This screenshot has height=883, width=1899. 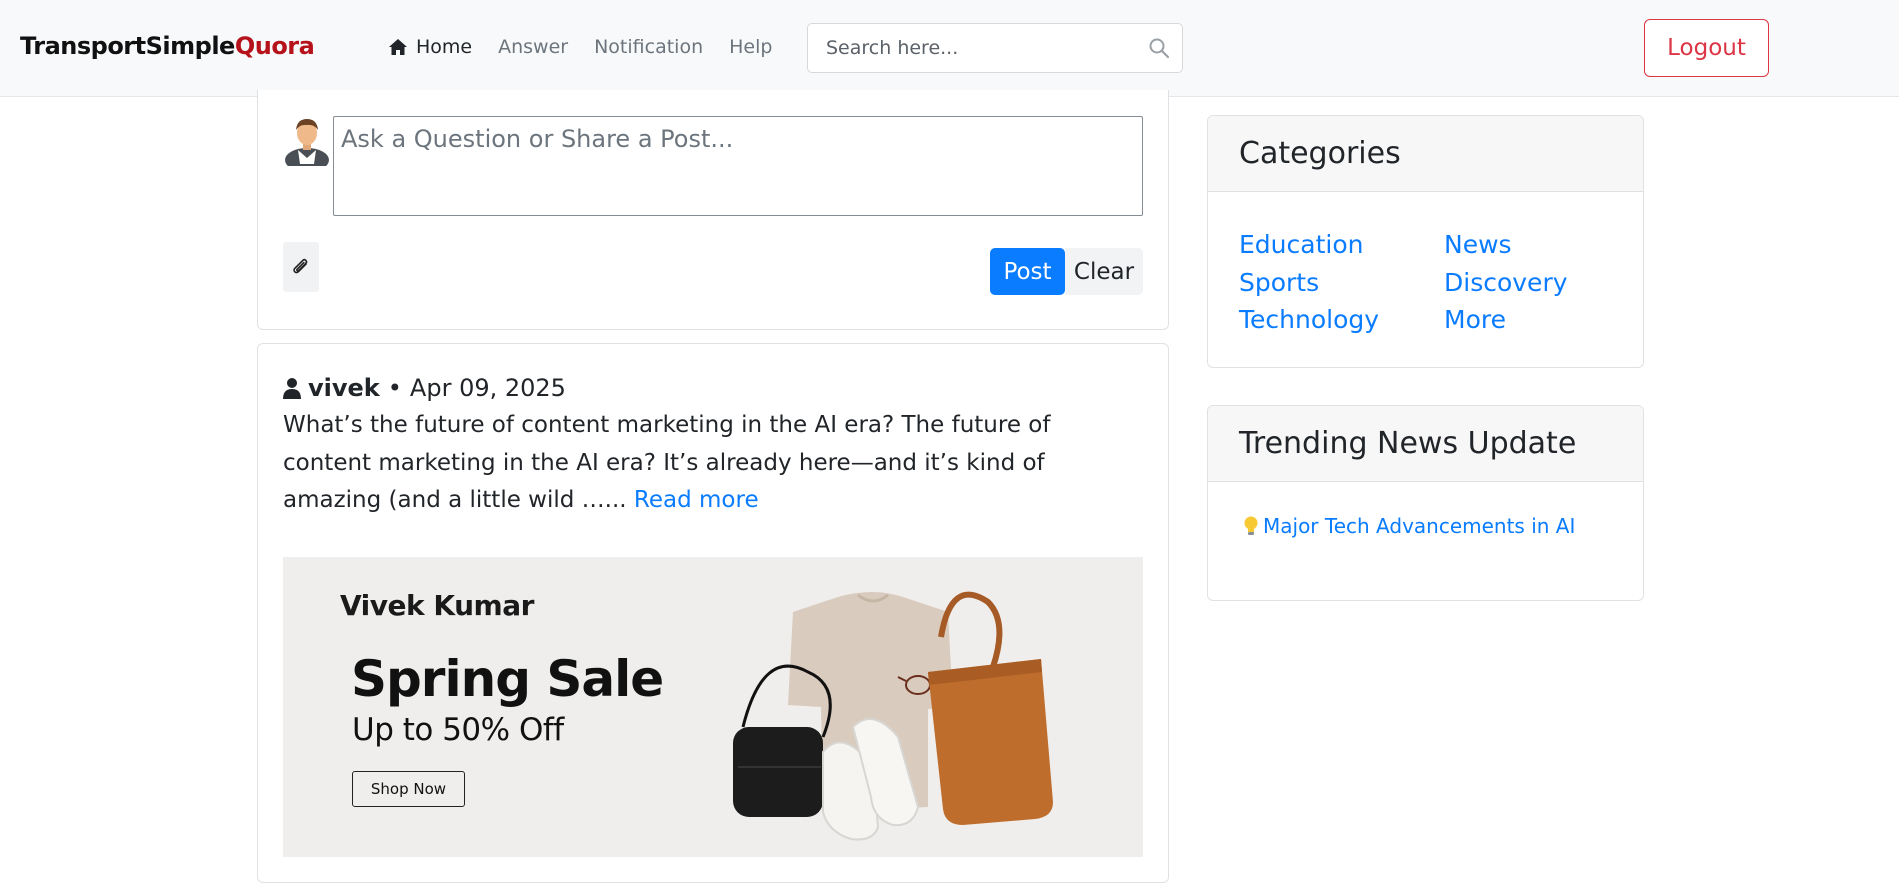 I want to click on trending-item: Major Tech Advancements in AI, so click(x=1409, y=526).